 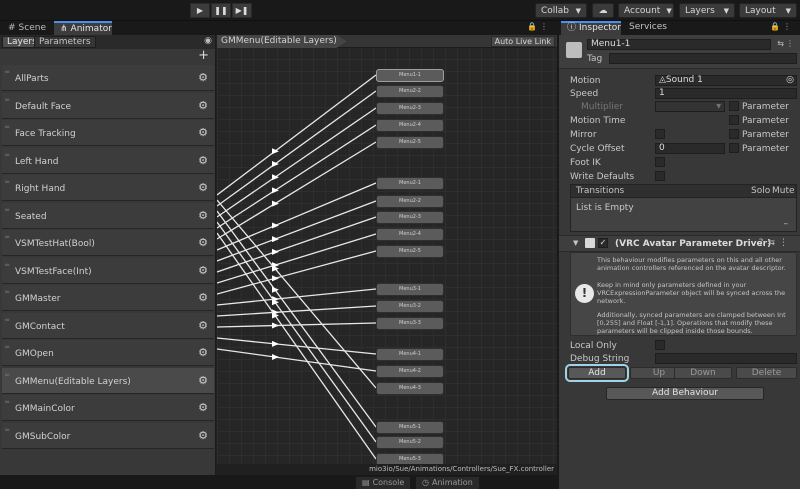 I want to click on state-node: Menu3-3, so click(x=410, y=323).